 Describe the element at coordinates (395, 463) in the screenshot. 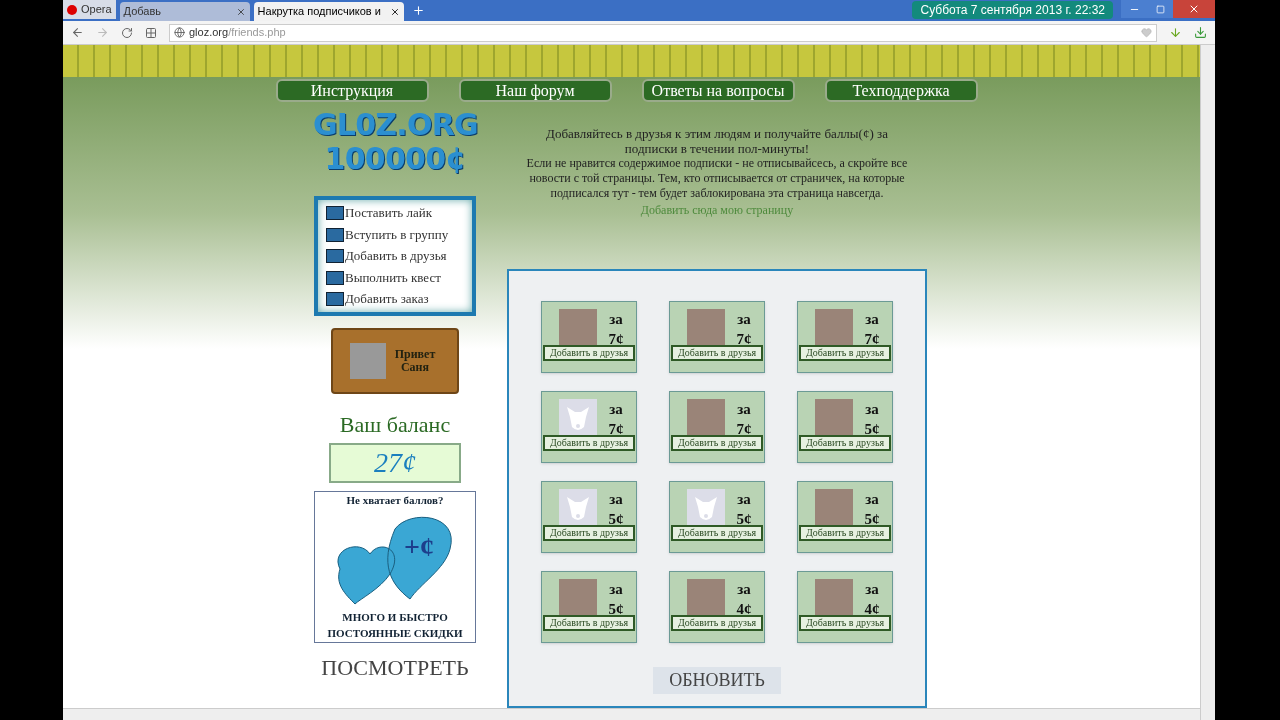

I see `balance-value: 27¢` at that location.